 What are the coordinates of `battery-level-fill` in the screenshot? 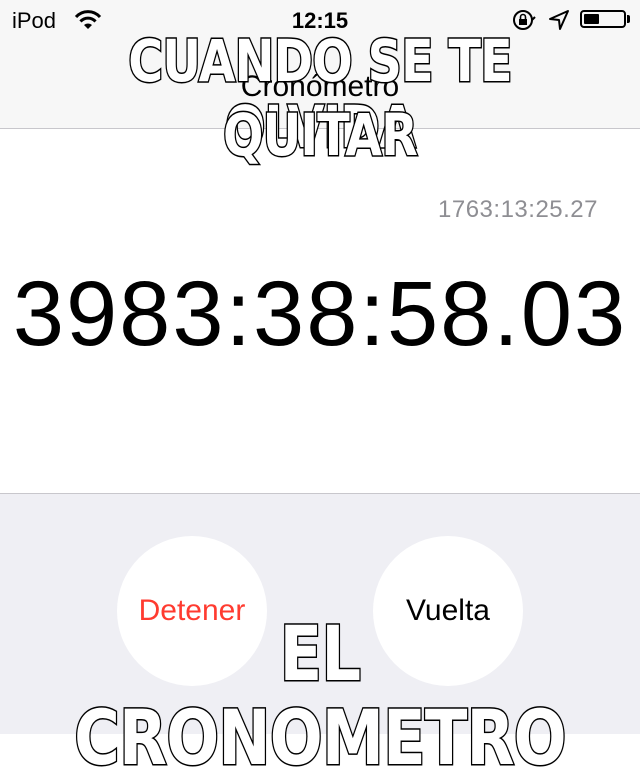 It's located at (592, 19).